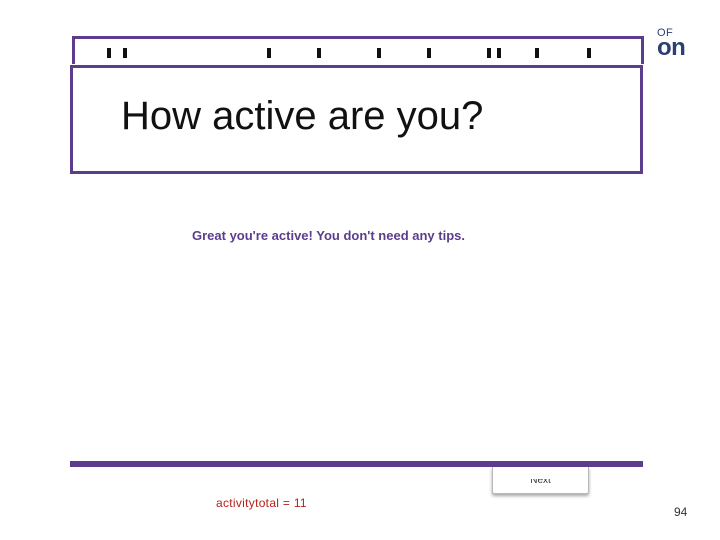  Describe the element at coordinates (671, 47) in the screenshot. I see `logo-text-on: on` at that location.